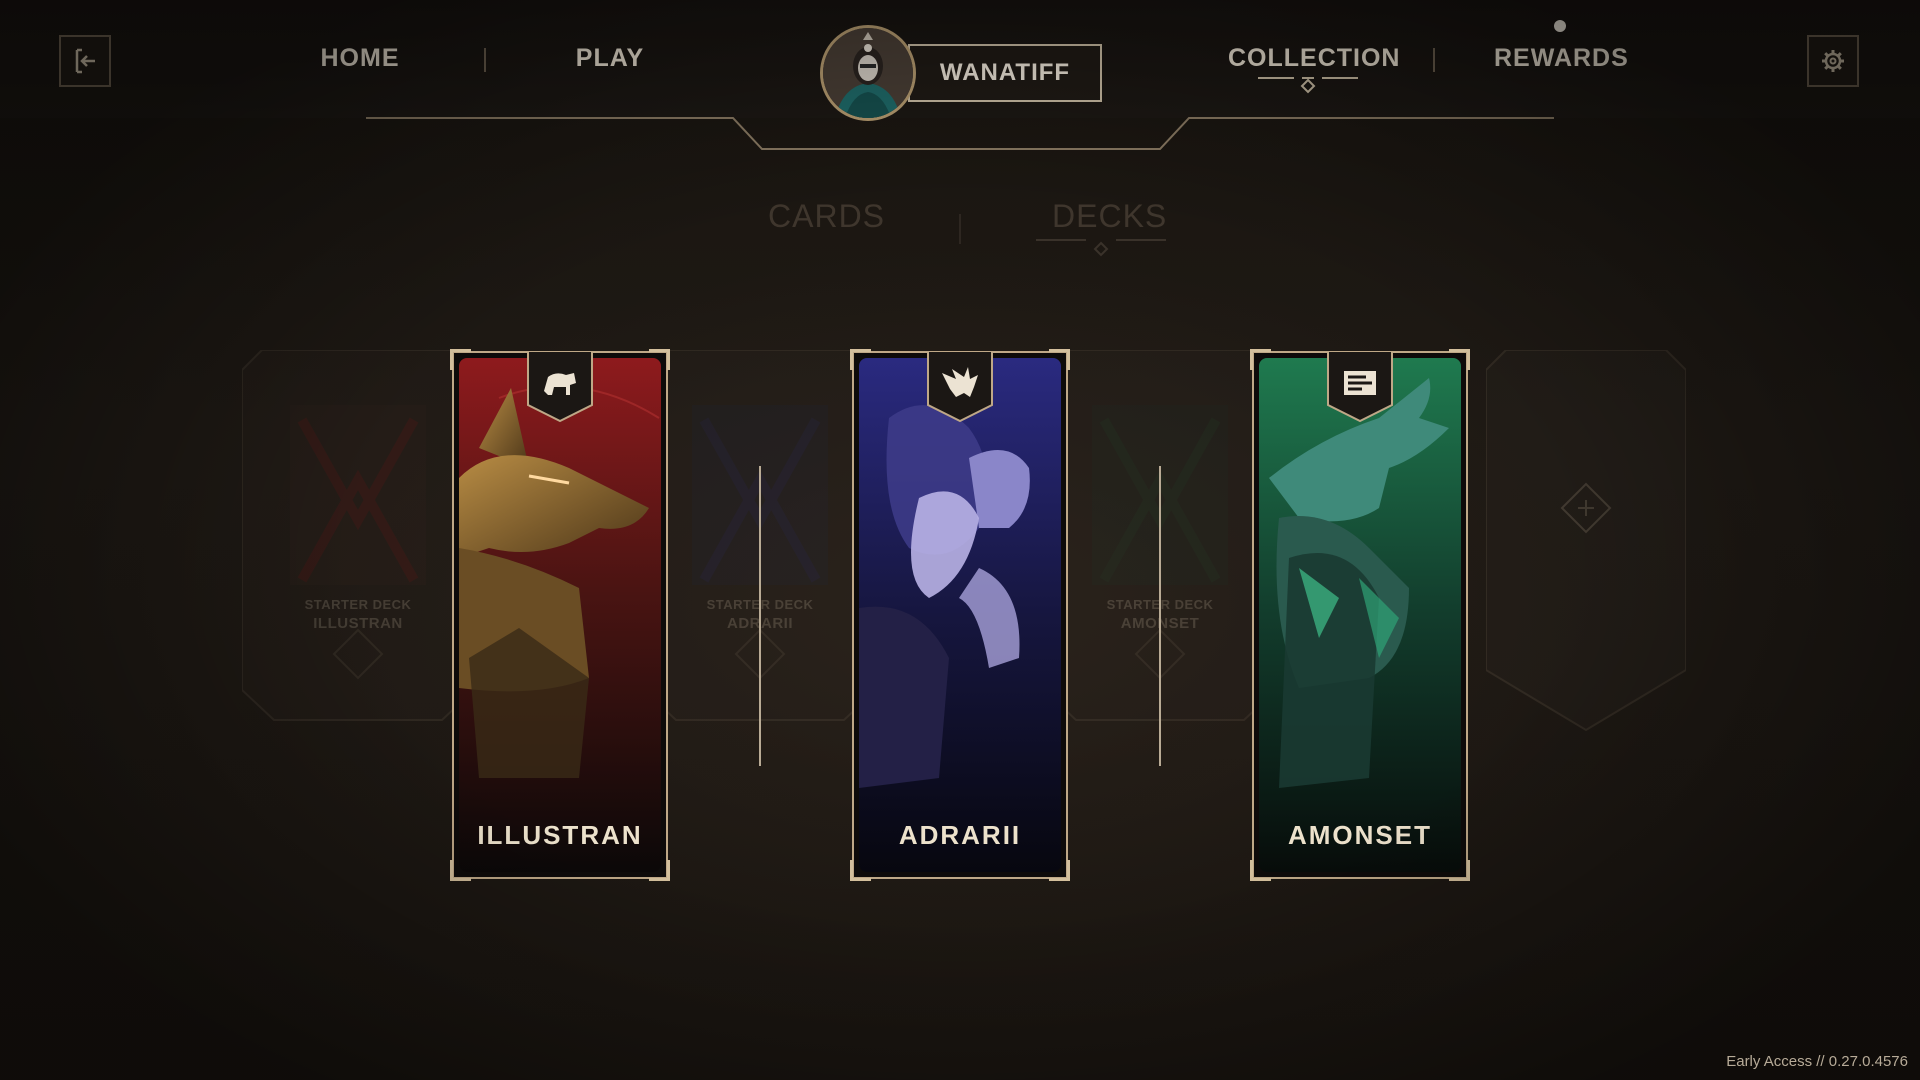 This screenshot has width=1920, height=1080. I want to click on profile-badge: WANATIFF, so click(961, 75).